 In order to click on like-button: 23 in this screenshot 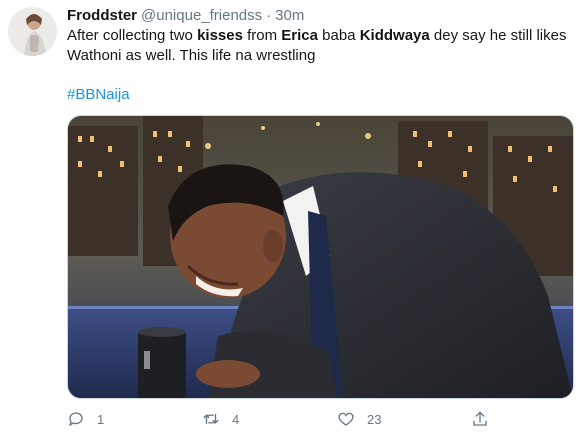, I will do `click(359, 419)`.